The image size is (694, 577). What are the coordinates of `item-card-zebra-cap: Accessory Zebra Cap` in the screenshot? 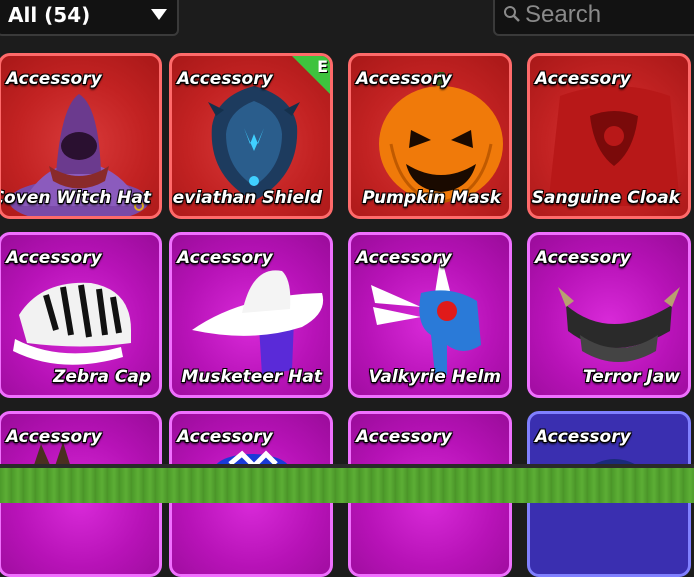 It's located at (81, 315).